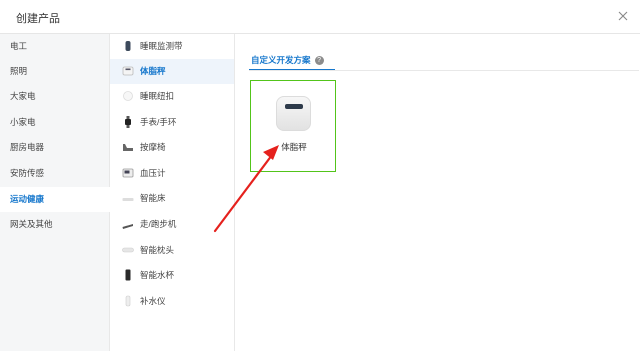 The image size is (640, 351). I want to click on subcategory-label: 智能水杯, so click(157, 275).